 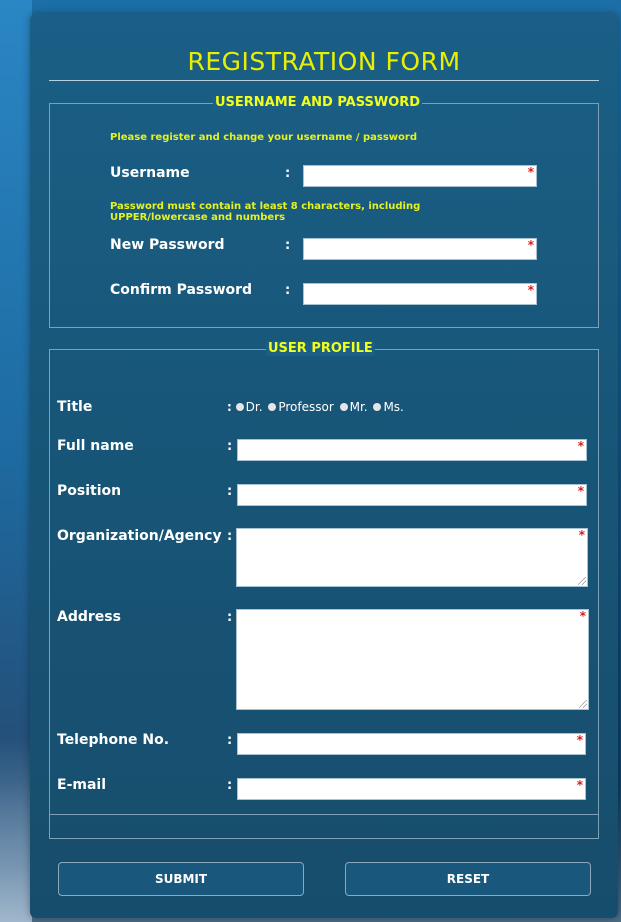 I want to click on title-option-ms: Ms., so click(x=388, y=407).